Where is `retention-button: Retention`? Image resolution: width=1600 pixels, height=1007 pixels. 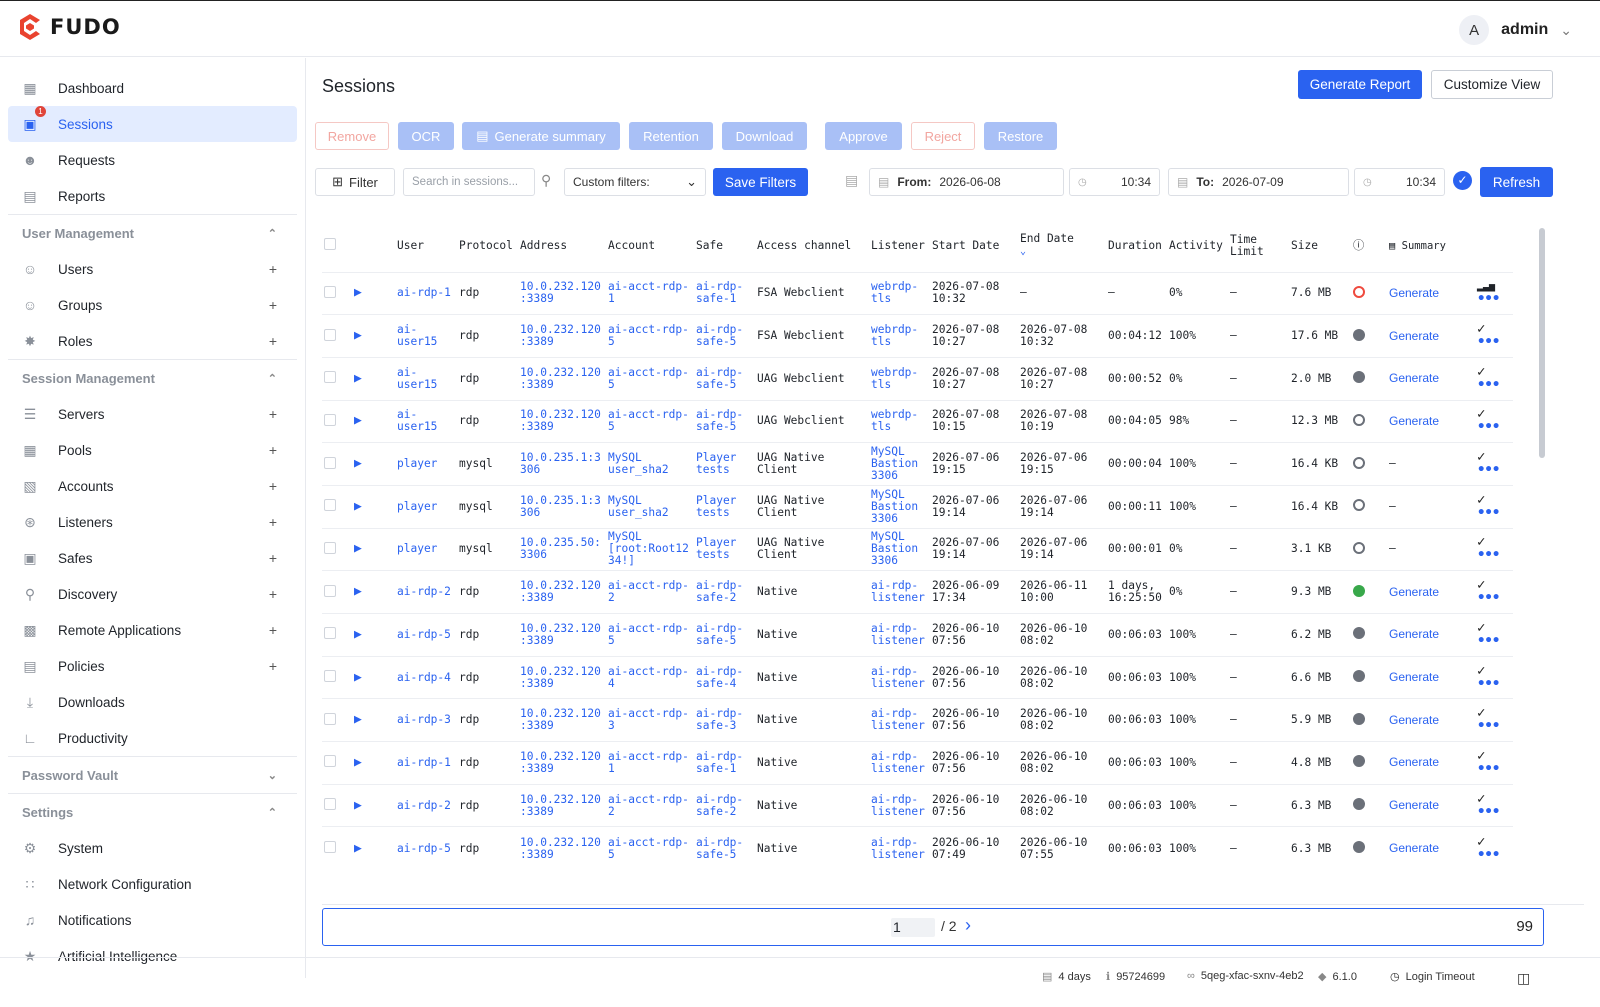 retention-button: Retention is located at coordinates (671, 136).